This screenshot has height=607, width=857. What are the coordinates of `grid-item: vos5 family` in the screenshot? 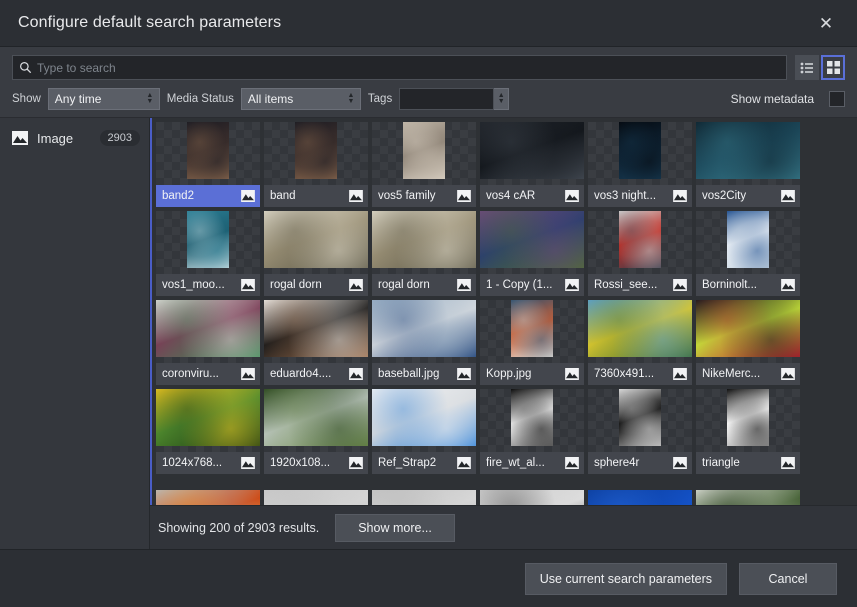 It's located at (424, 164).